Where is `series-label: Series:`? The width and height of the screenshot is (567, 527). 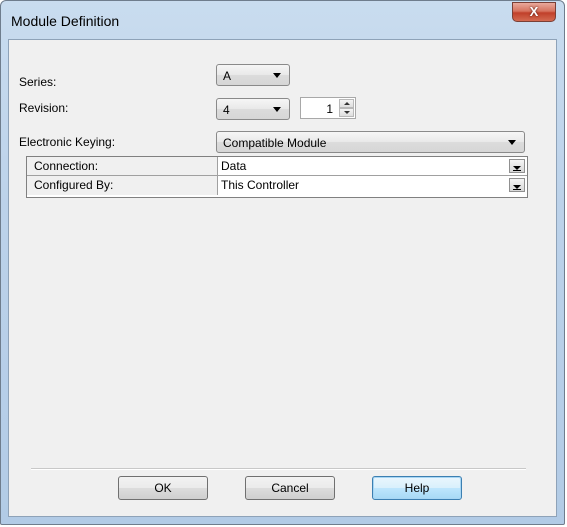
series-label: Series: is located at coordinates (38, 82).